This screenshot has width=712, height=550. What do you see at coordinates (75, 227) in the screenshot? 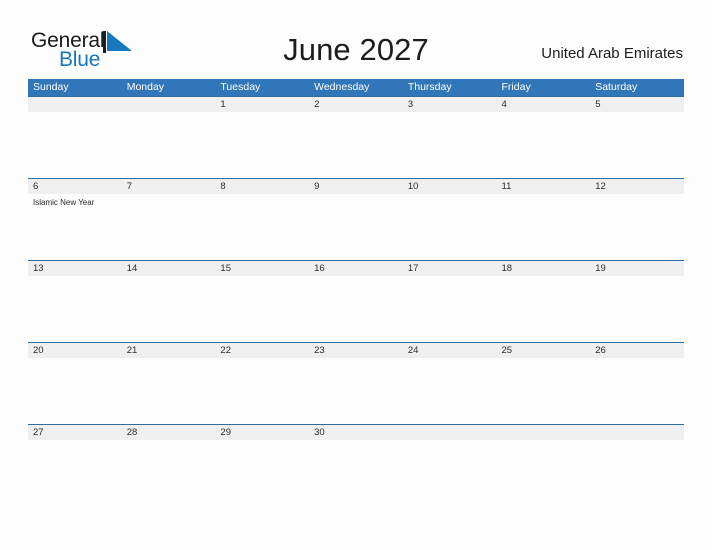
I see `day-cell: Islamic New Year` at bounding box center [75, 227].